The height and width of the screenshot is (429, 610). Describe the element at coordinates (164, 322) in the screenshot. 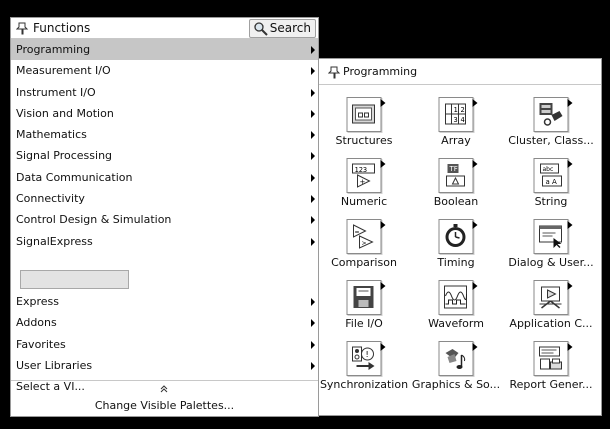

I see `menu-item-addons: Addons` at that location.